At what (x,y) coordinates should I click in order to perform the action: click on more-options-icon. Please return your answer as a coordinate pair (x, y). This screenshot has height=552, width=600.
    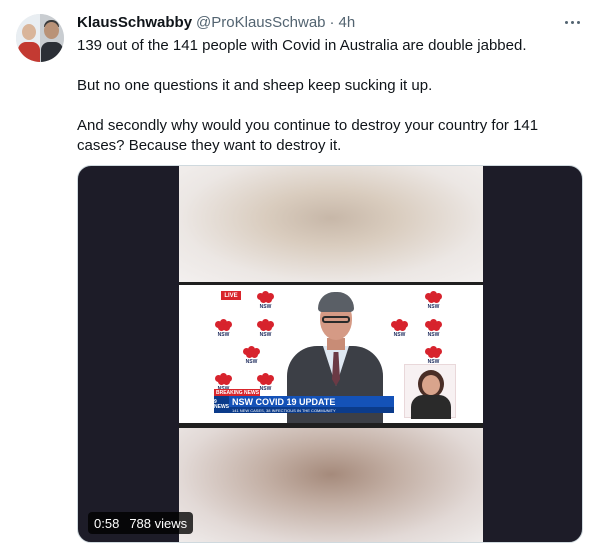
    Looking at the image, I should click on (572, 22).